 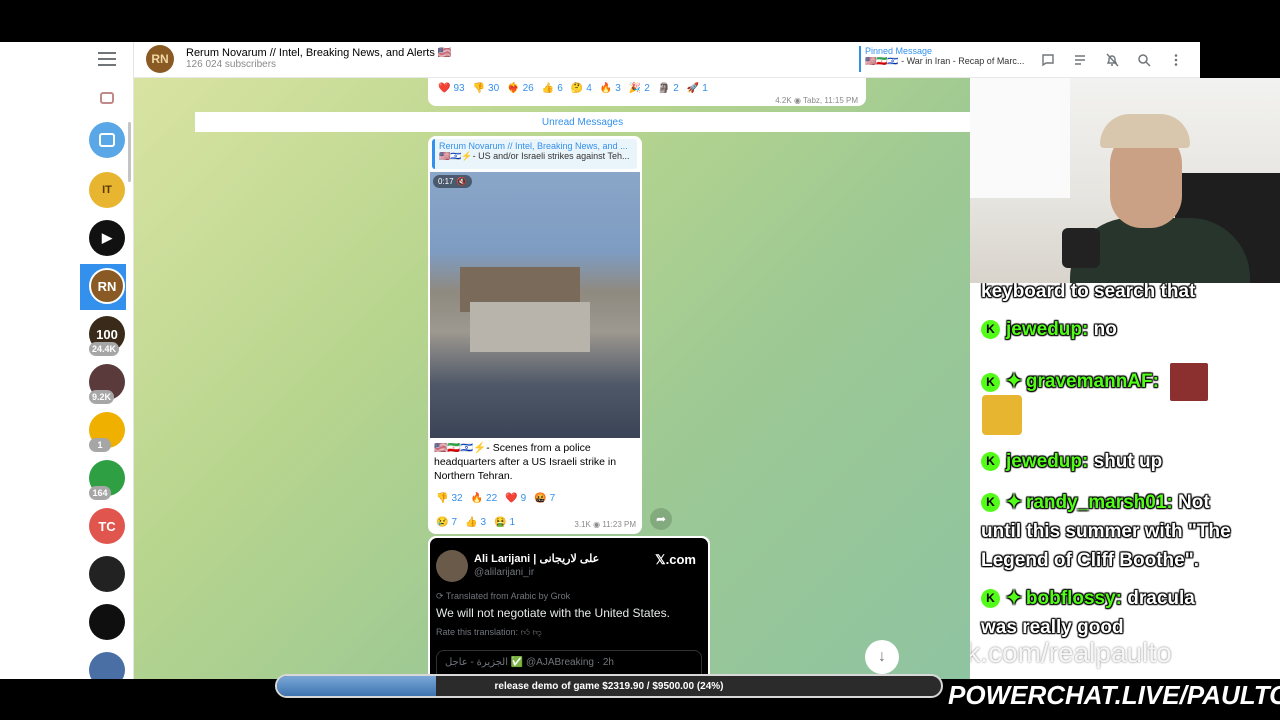 I want to click on chat-list-sidebar: IT ▶ RN 100 24.4K 9.2K 1 164 TC, so click(x=107, y=365).